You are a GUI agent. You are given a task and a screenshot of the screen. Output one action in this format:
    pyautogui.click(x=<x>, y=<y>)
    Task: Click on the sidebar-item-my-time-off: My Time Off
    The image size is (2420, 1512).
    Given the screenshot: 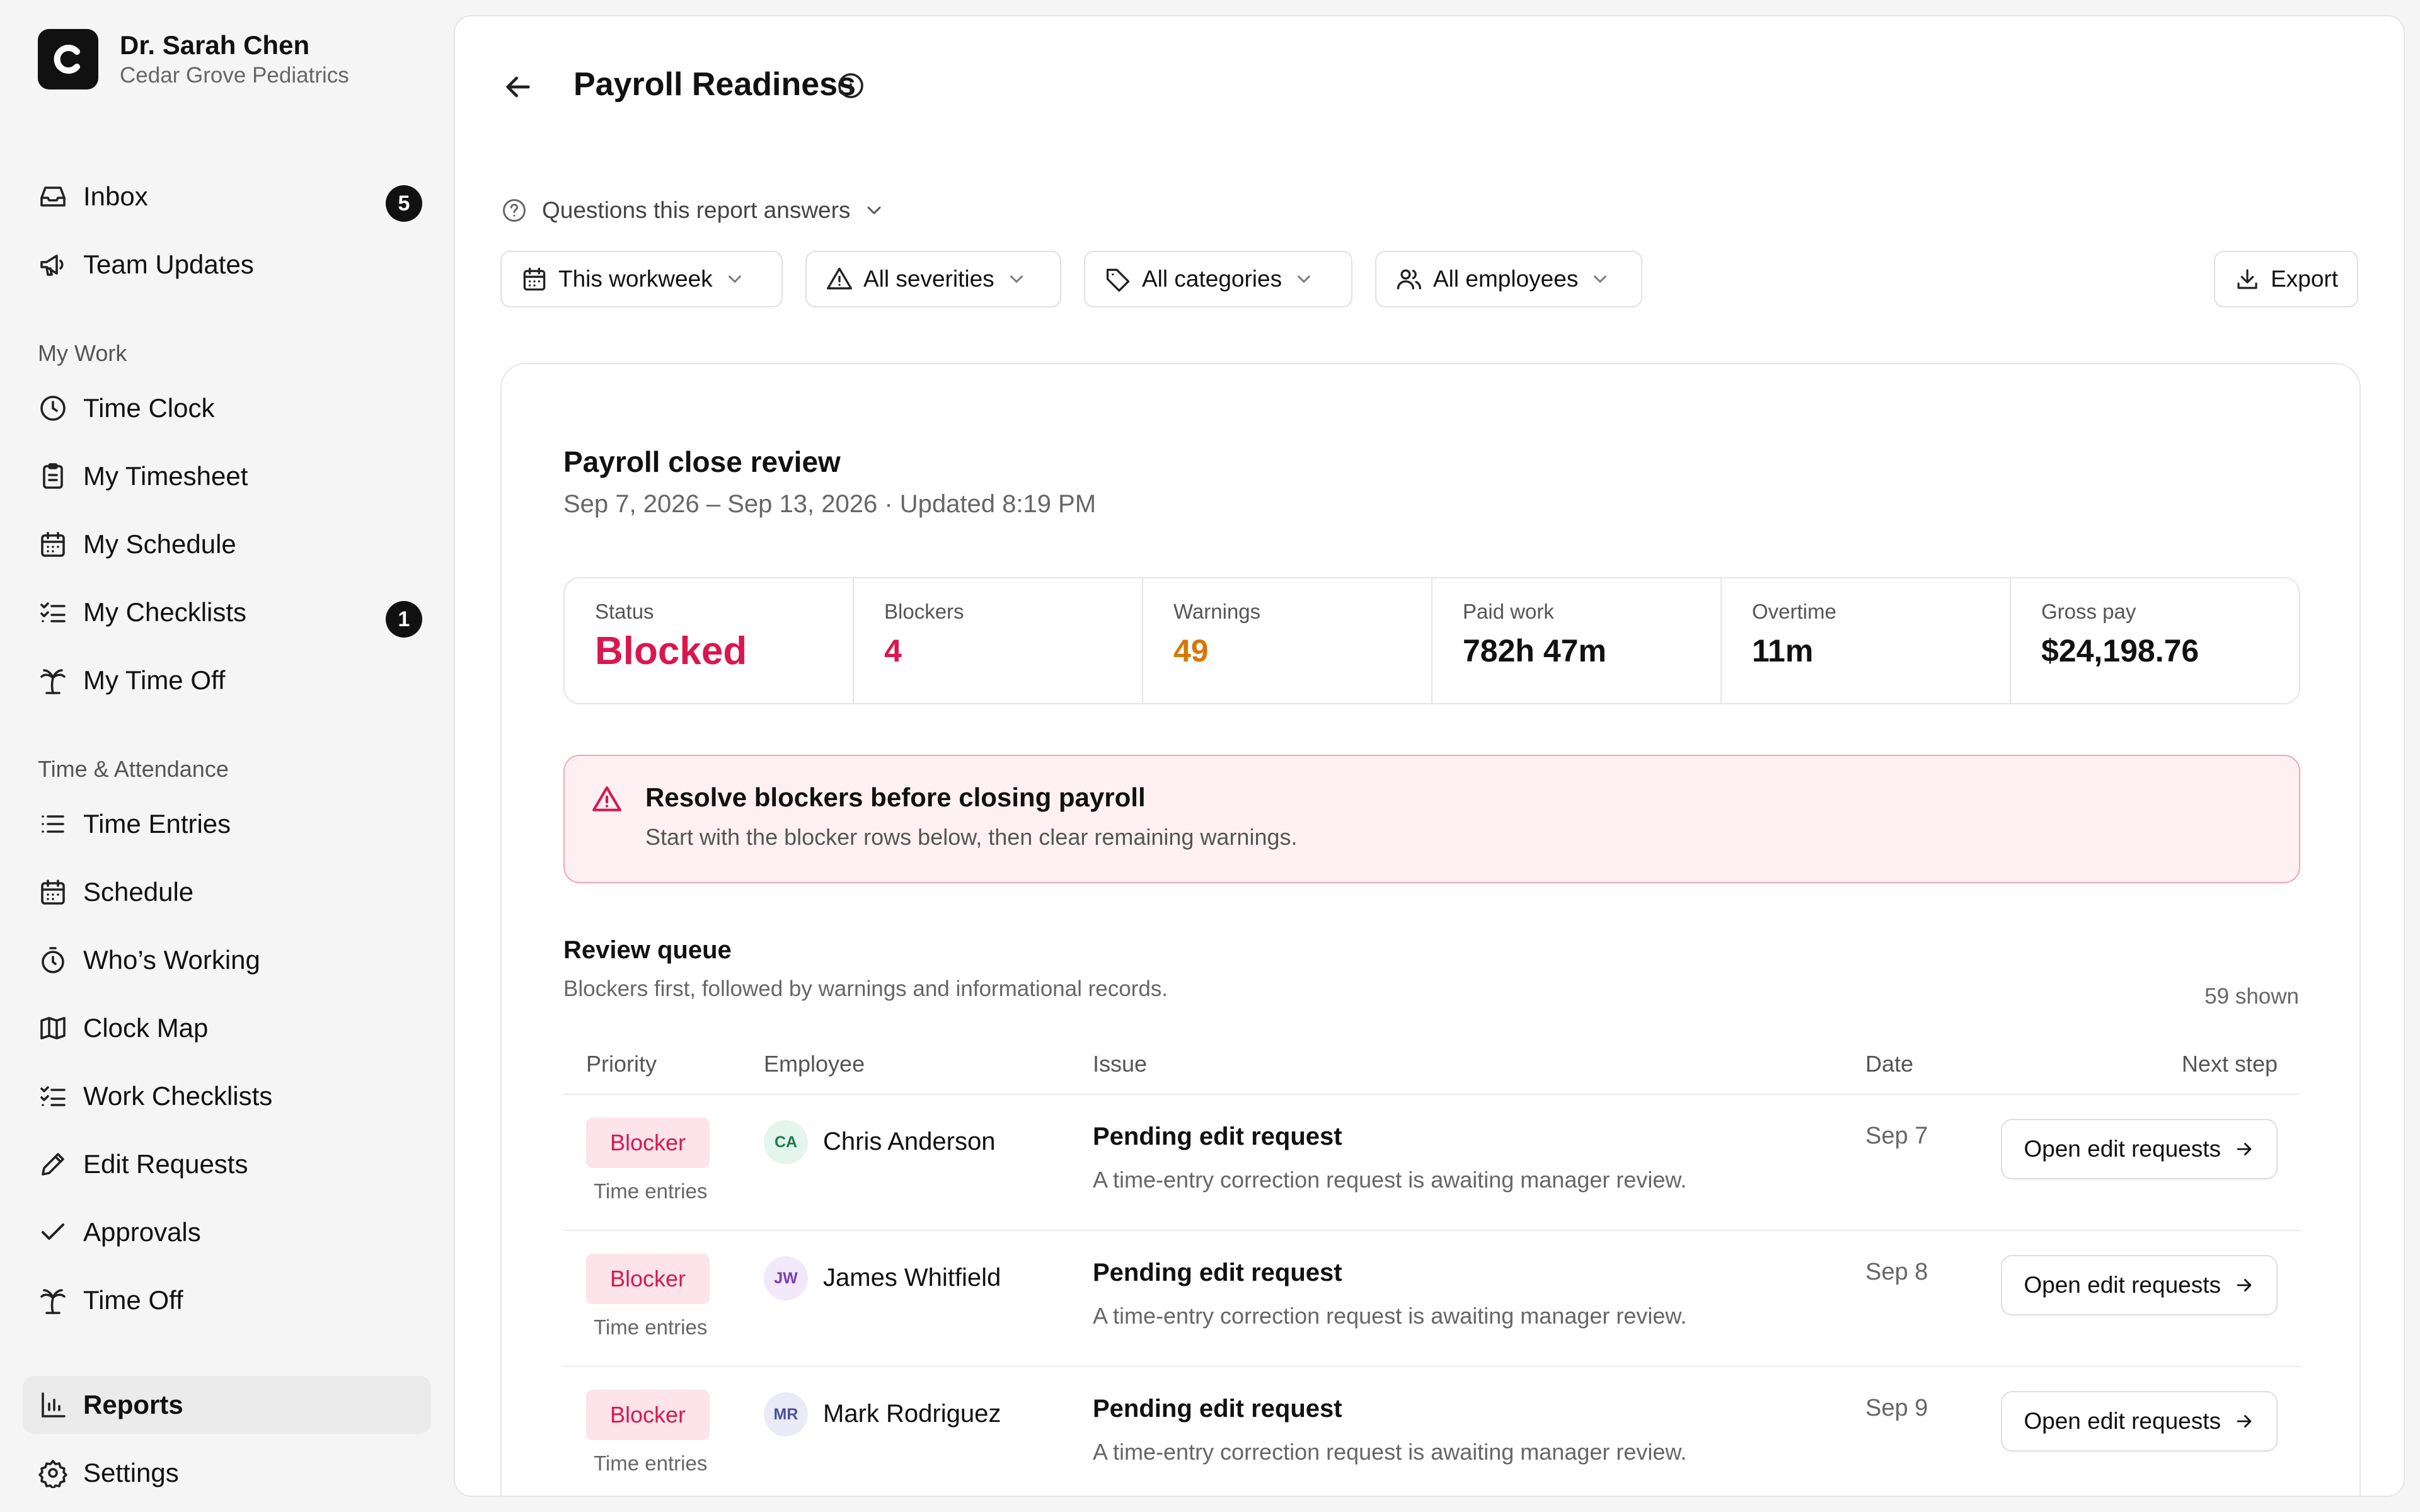 What is the action you would take?
    pyautogui.click(x=227, y=680)
    